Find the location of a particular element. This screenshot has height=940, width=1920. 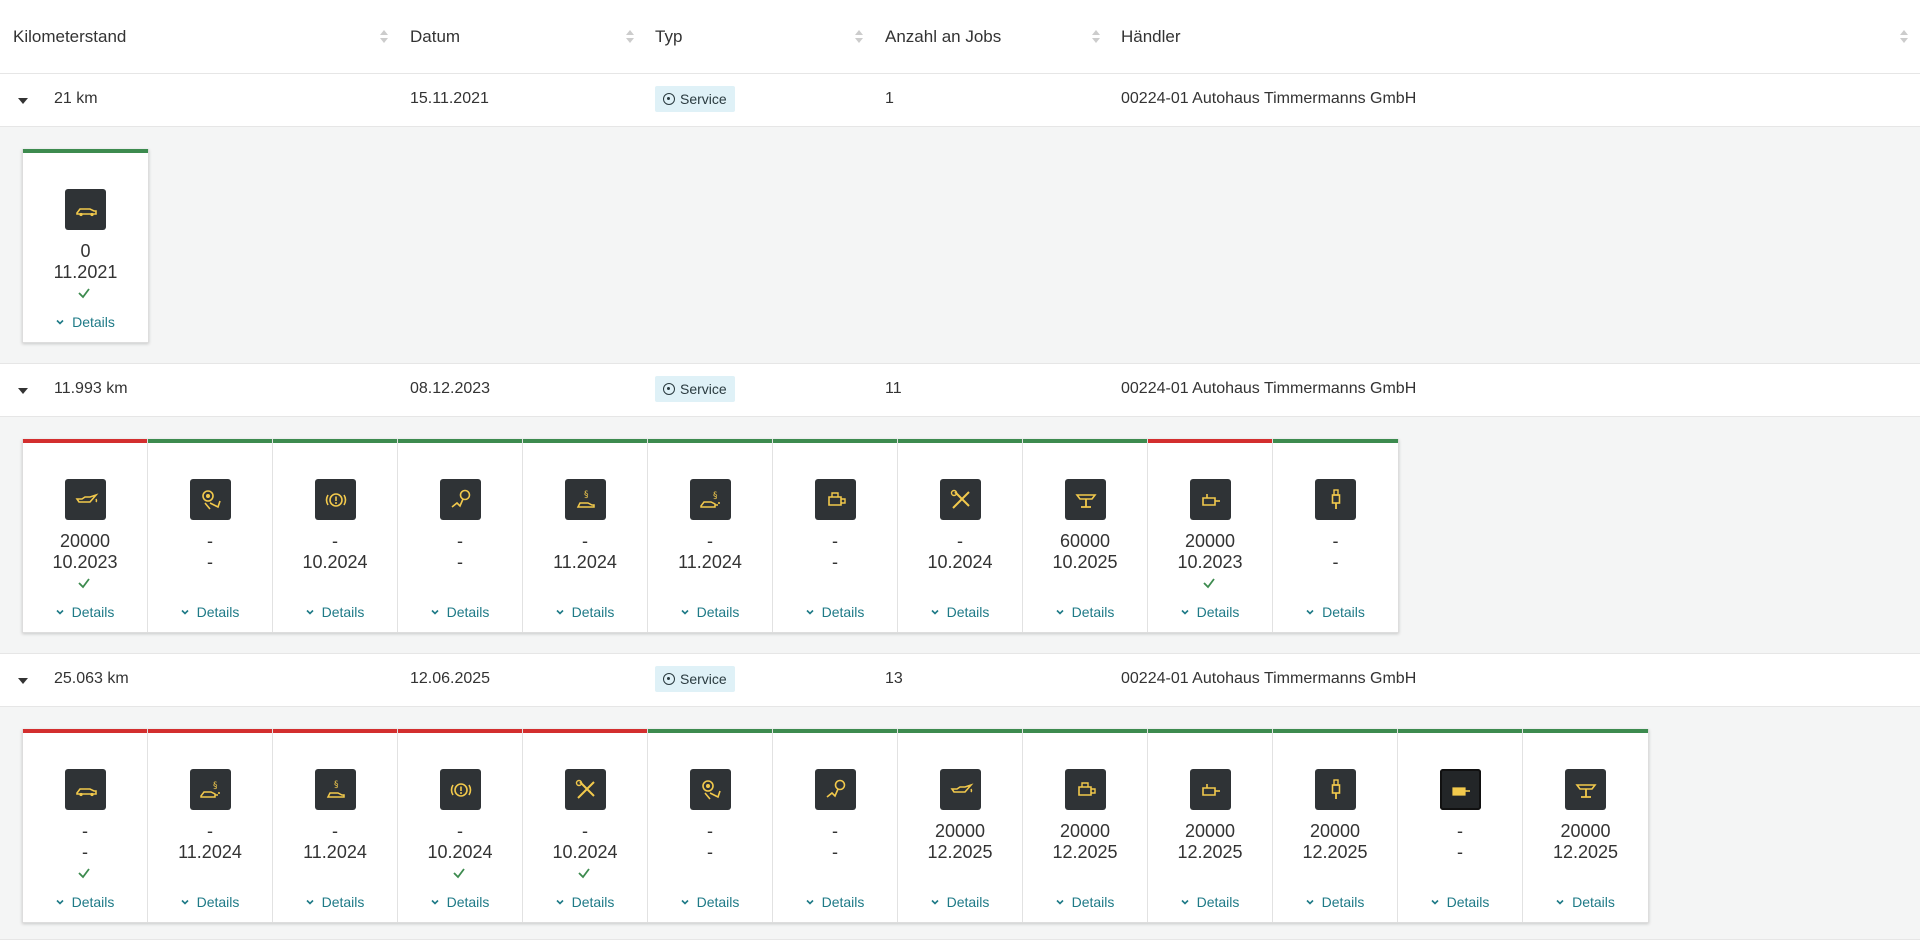

fuel-filter-icon is located at coordinates (1210, 789).